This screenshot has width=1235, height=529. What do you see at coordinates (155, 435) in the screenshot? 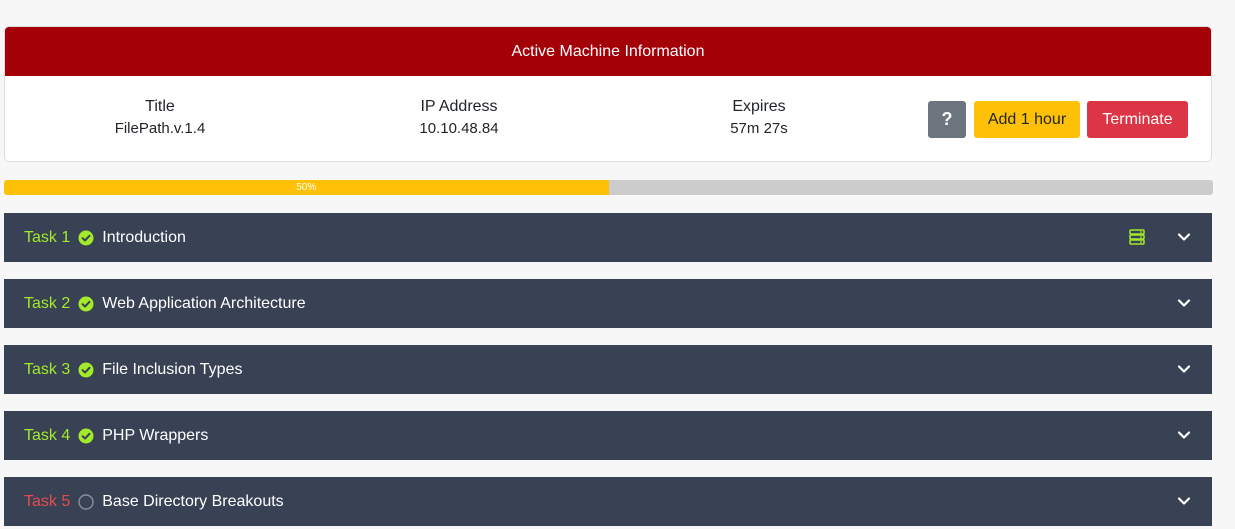
I see `task-title: PHP Wrappers` at bounding box center [155, 435].